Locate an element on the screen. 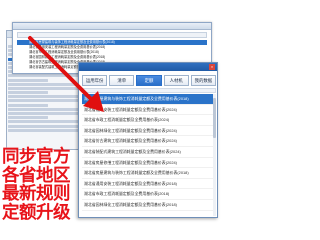 Image resolution: width=320 pixels, height=240 pixels. promo-line: 各省地区 is located at coordinates (36, 175).